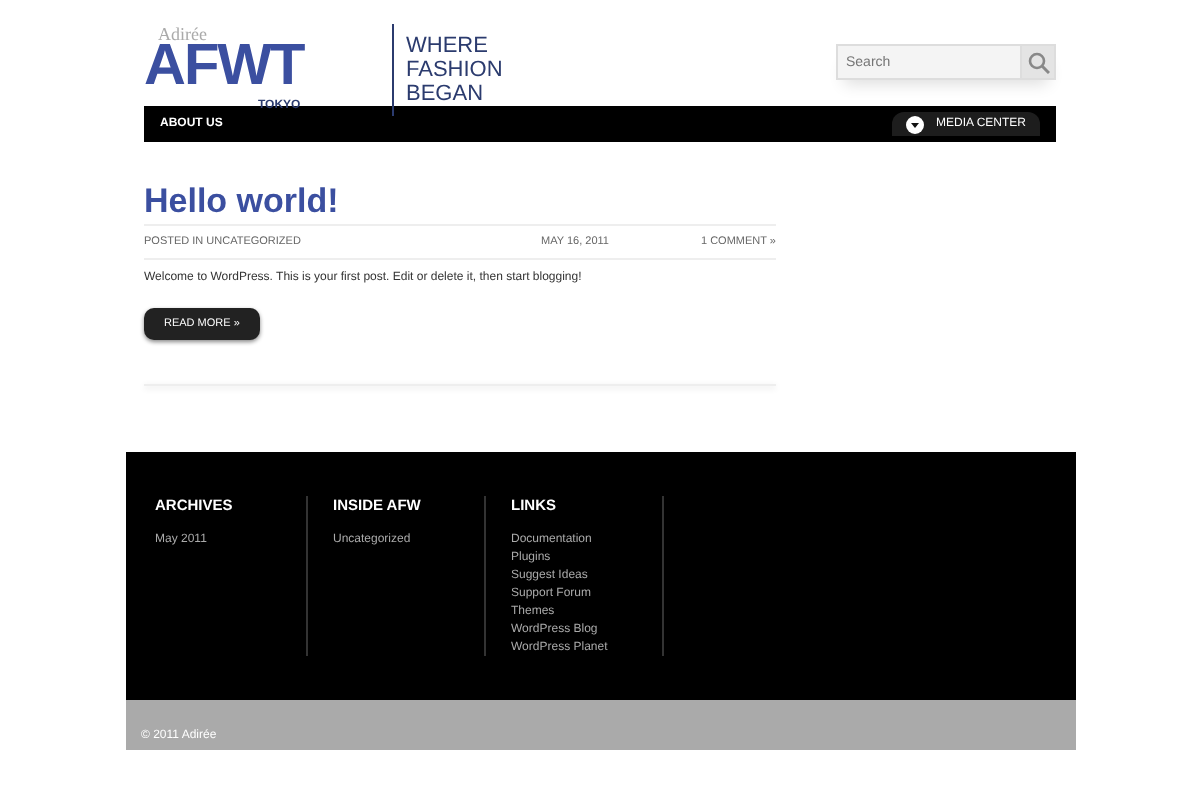  Describe the element at coordinates (446, 94) in the screenshot. I see `tagline-line: BEGAN` at that location.